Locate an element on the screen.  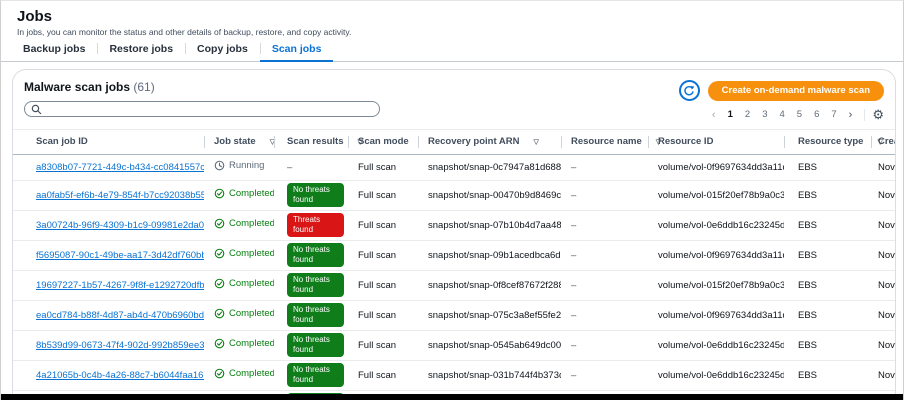
job-state-label: Running is located at coordinates (247, 165).